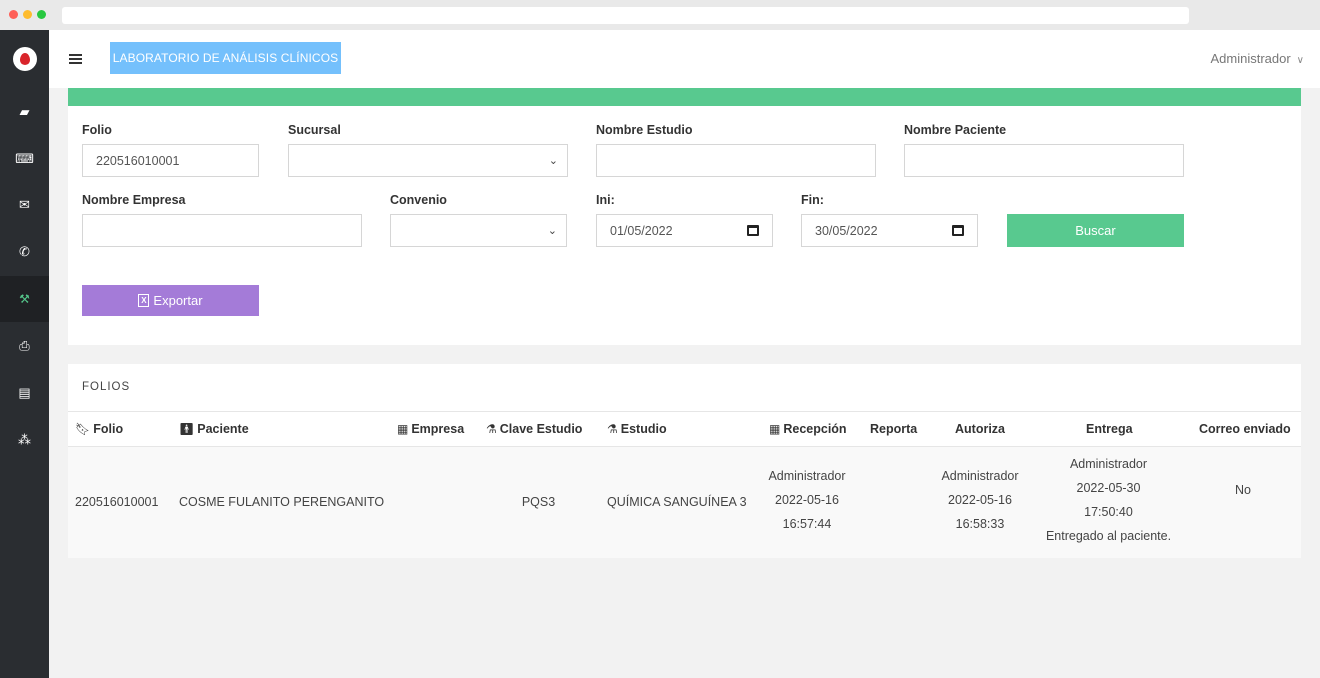  I want to click on menu-toggle-icon, so click(75, 59).